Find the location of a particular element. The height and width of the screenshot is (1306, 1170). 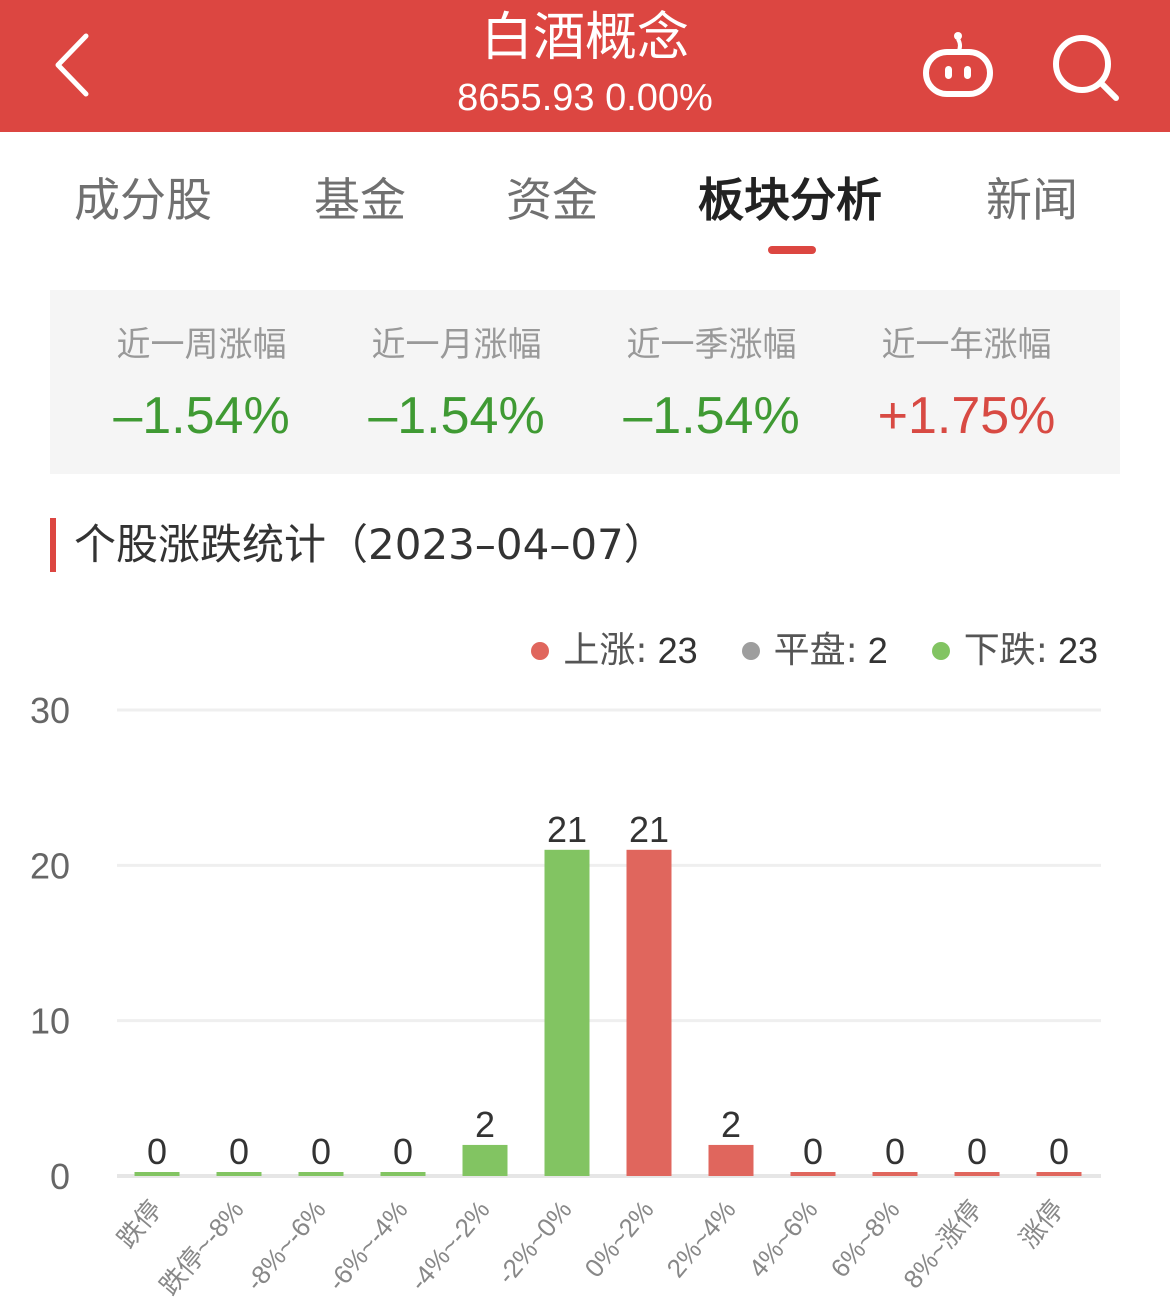

legend-item-down: 下跌: 23 is located at coordinates (1014, 651).